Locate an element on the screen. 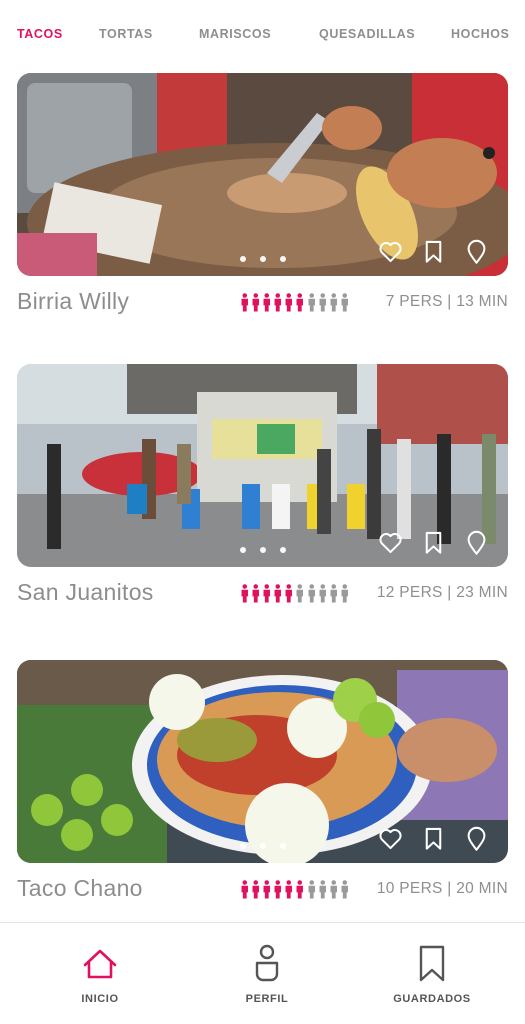 Image resolution: width=525 pixels, height=1024 pixels. bottom-nav: INICIO PERFIL GUARDADOS is located at coordinates (262, 973).